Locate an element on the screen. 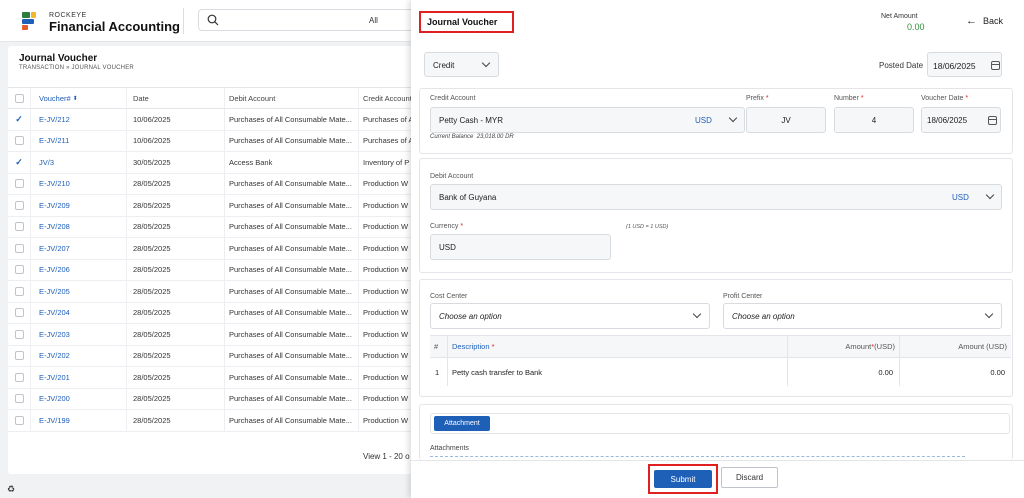 The height and width of the screenshot is (498, 1024). voucher-number: E-JV/212 is located at coordinates (78, 119).